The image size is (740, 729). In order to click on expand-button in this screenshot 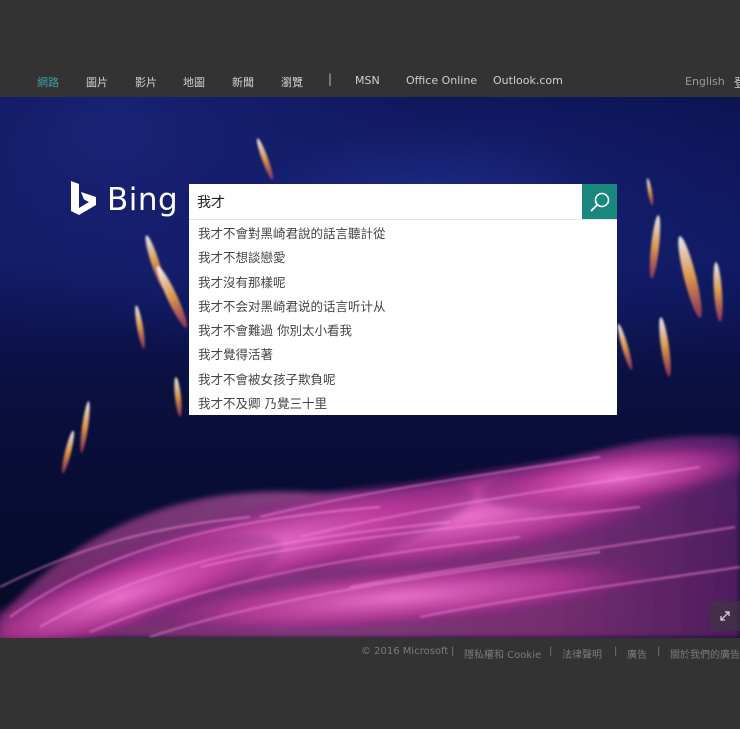, I will do `click(725, 616)`.